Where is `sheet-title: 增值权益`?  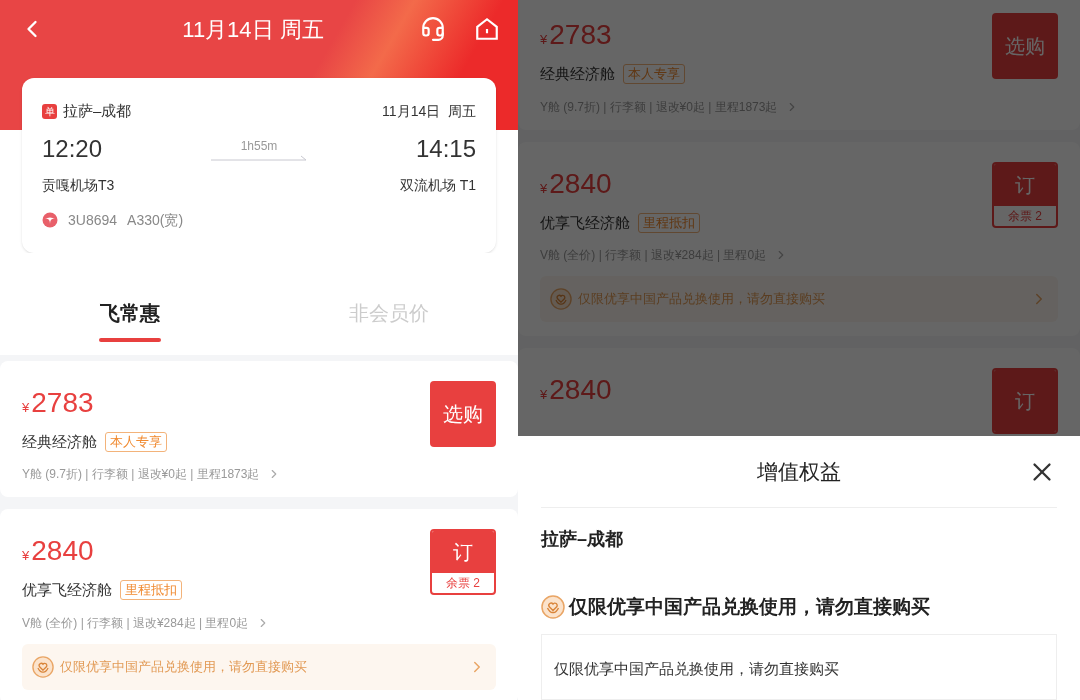
sheet-title: 增值权益 is located at coordinates (799, 471).